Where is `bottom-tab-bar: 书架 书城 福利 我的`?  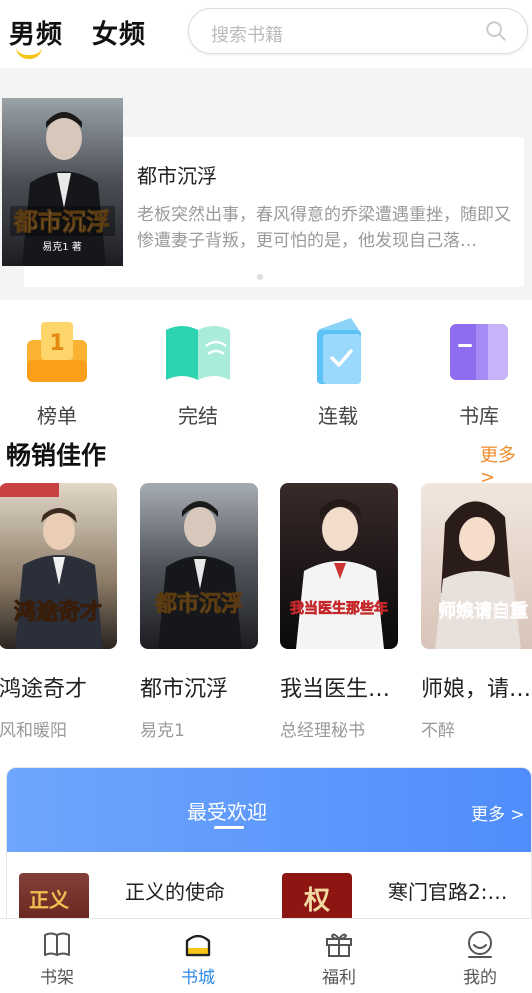
bottom-tab-bar: 书架 书城 福利 我的 is located at coordinates (266, 955).